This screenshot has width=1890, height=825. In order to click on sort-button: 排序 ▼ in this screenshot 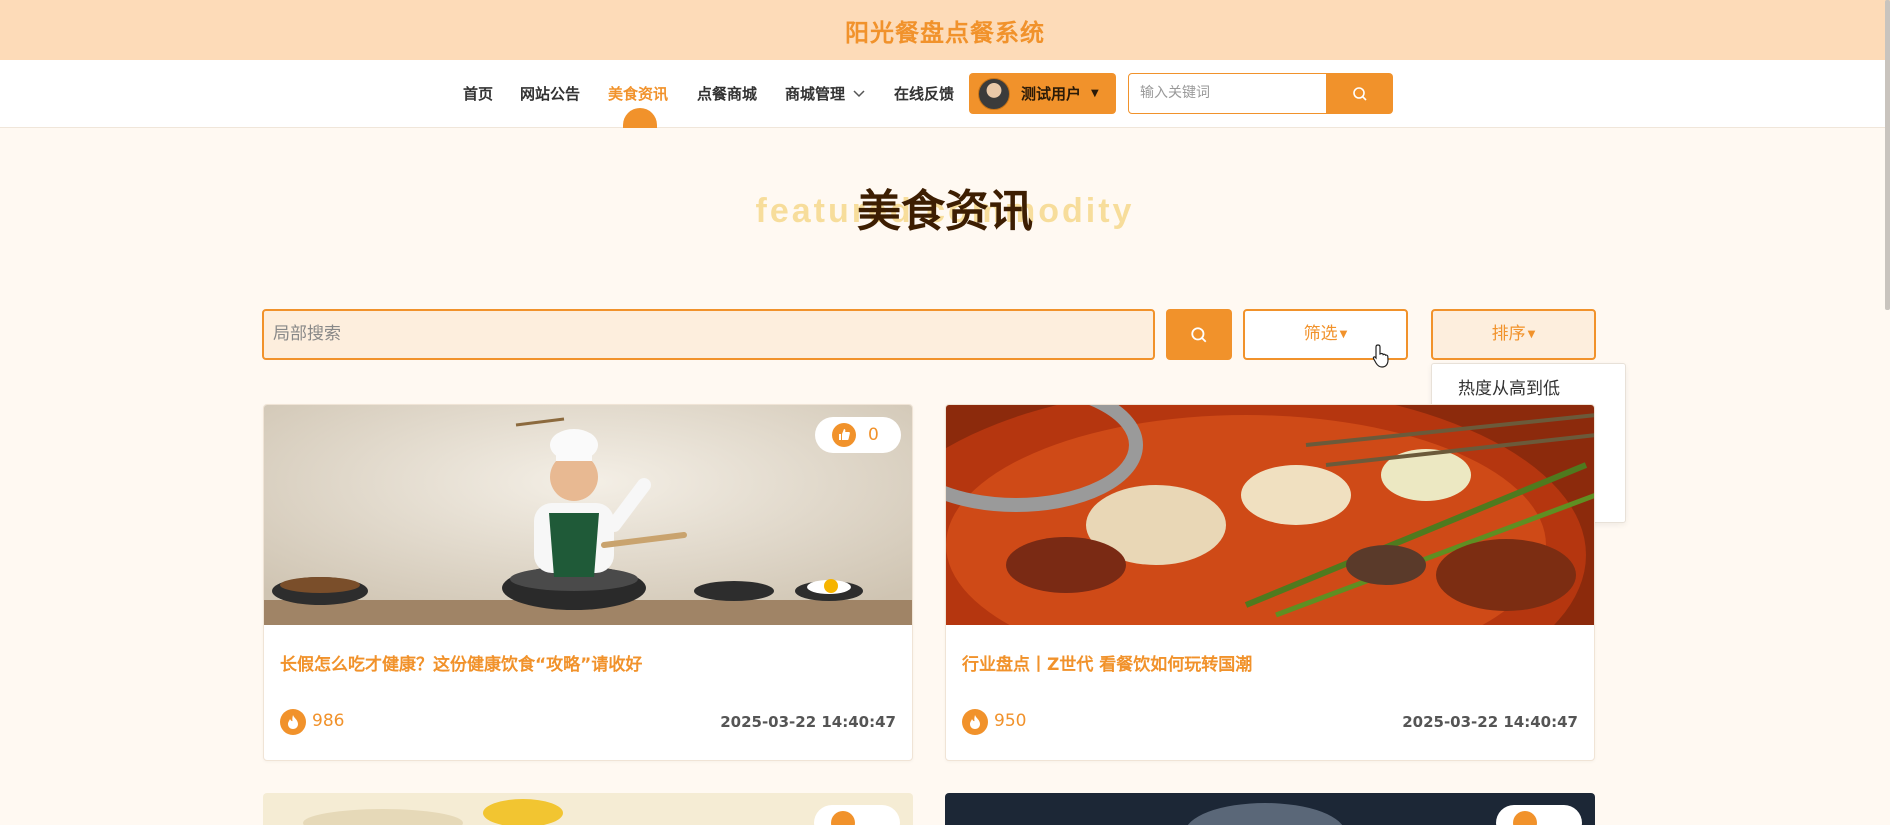, I will do `click(1513, 334)`.